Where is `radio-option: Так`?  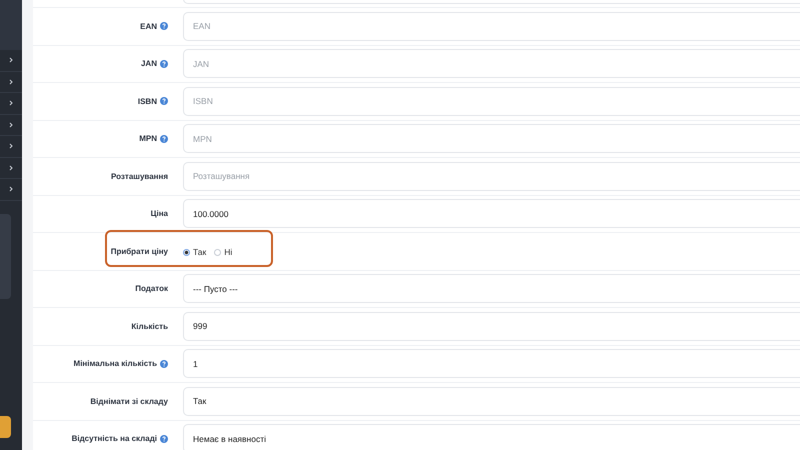
radio-option: Так is located at coordinates (194, 252).